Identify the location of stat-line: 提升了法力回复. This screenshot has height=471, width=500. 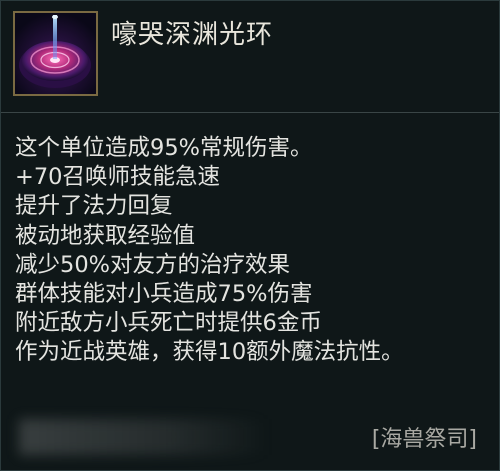
(94, 206).